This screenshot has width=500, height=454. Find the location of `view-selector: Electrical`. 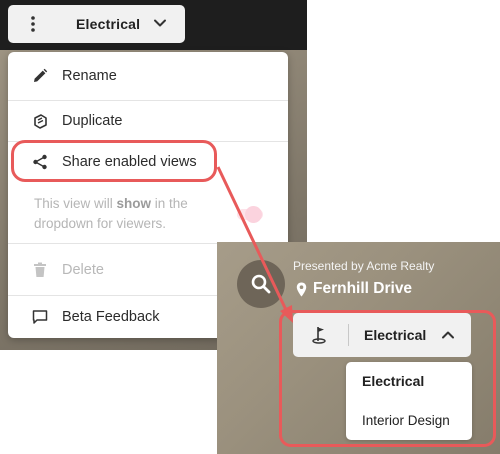

view-selector: Electrical is located at coordinates (96, 24).